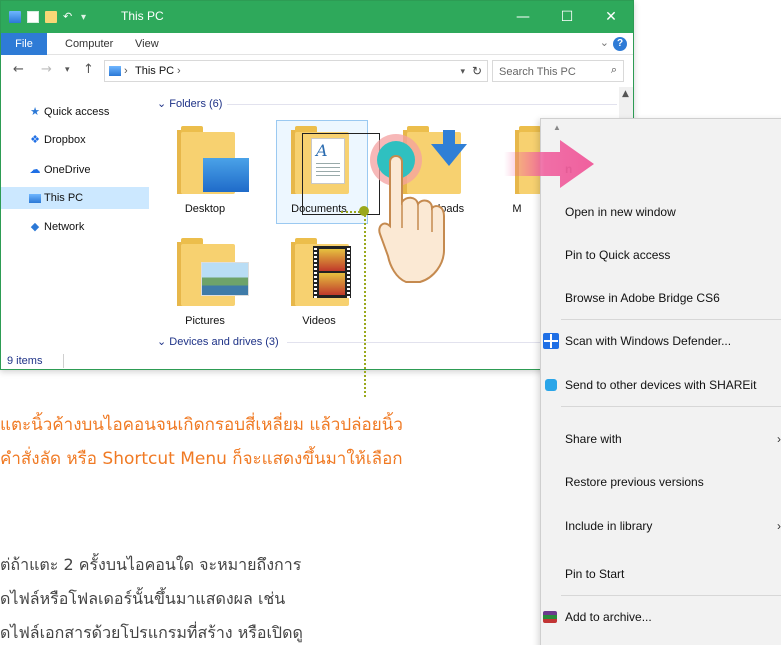  Describe the element at coordinates (567, 17) in the screenshot. I see `maximize-button: ☐` at that location.